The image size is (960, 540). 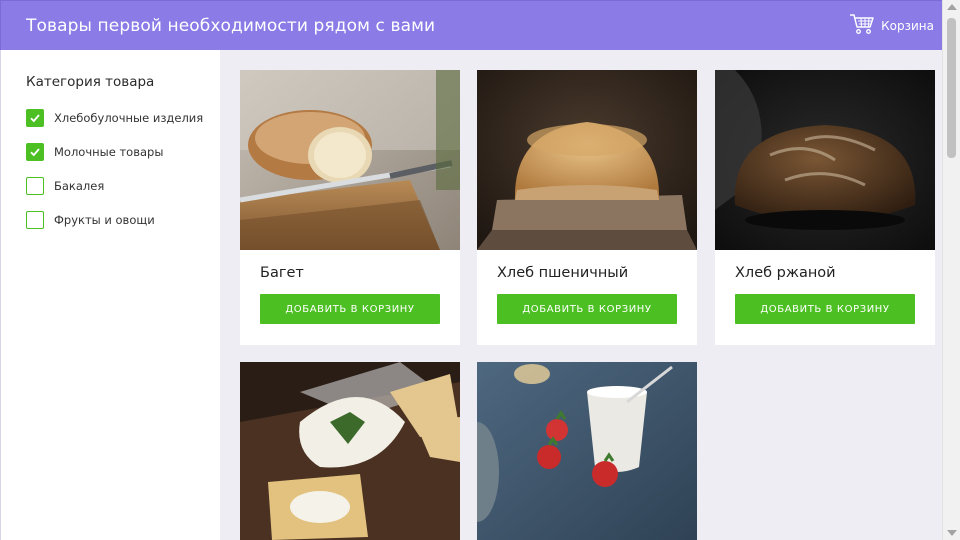 I want to click on shopping-cart-icon, so click(x=862, y=25).